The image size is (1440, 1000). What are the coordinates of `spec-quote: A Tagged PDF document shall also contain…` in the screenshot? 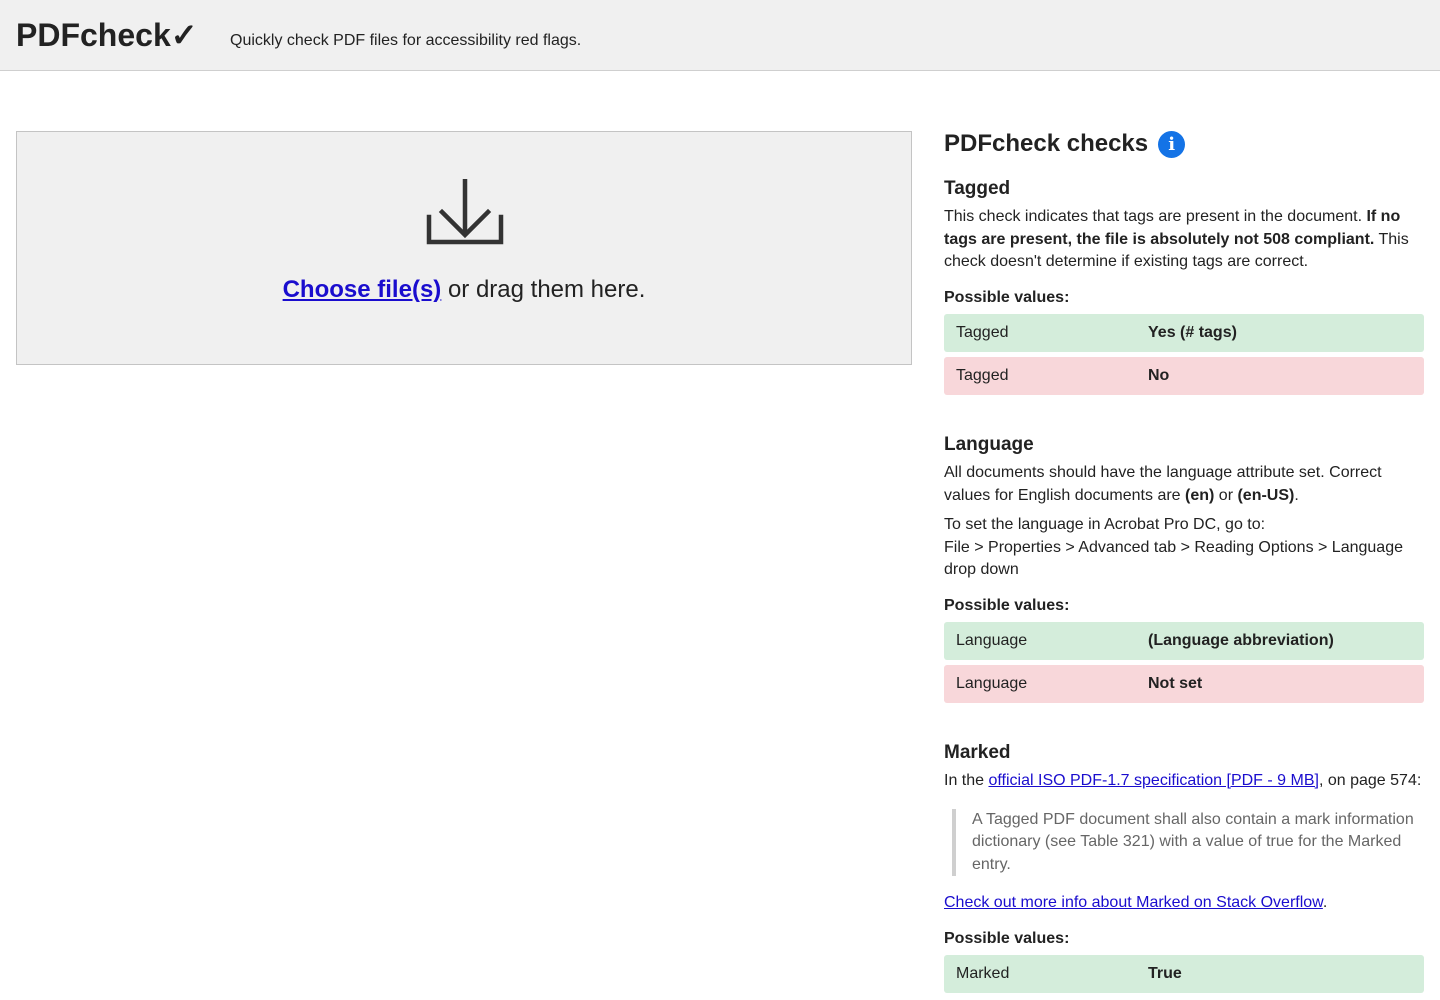 It's located at (1188, 842).